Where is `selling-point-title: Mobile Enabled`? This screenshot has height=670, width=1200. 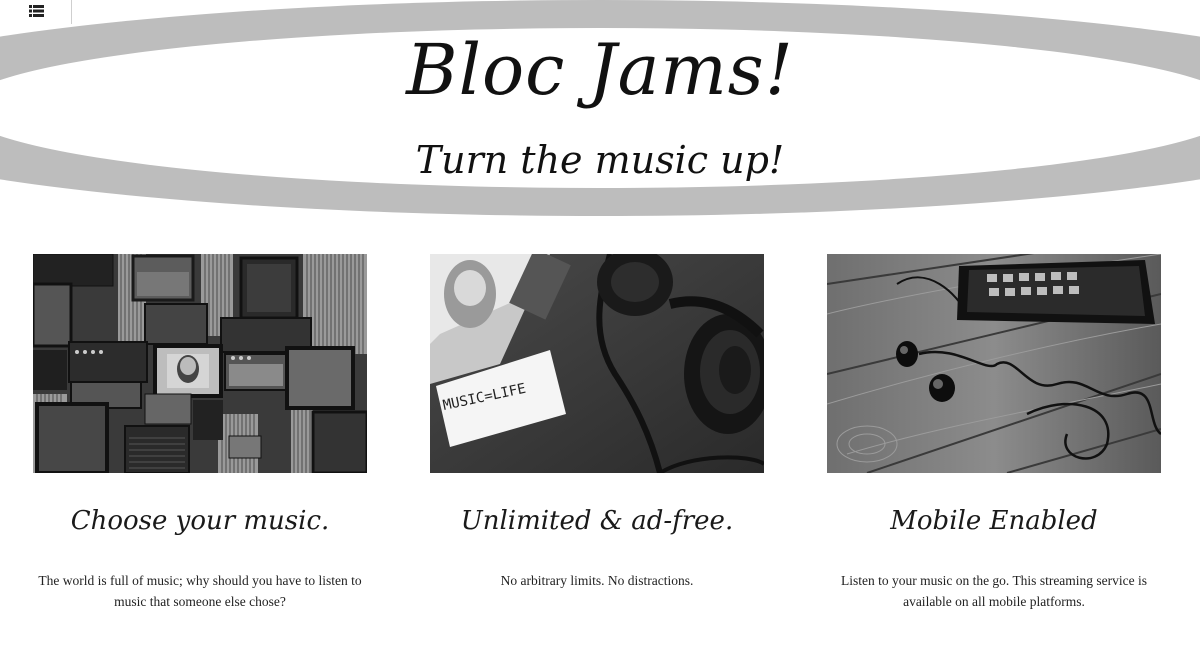 selling-point-title: Mobile Enabled is located at coordinates (994, 521).